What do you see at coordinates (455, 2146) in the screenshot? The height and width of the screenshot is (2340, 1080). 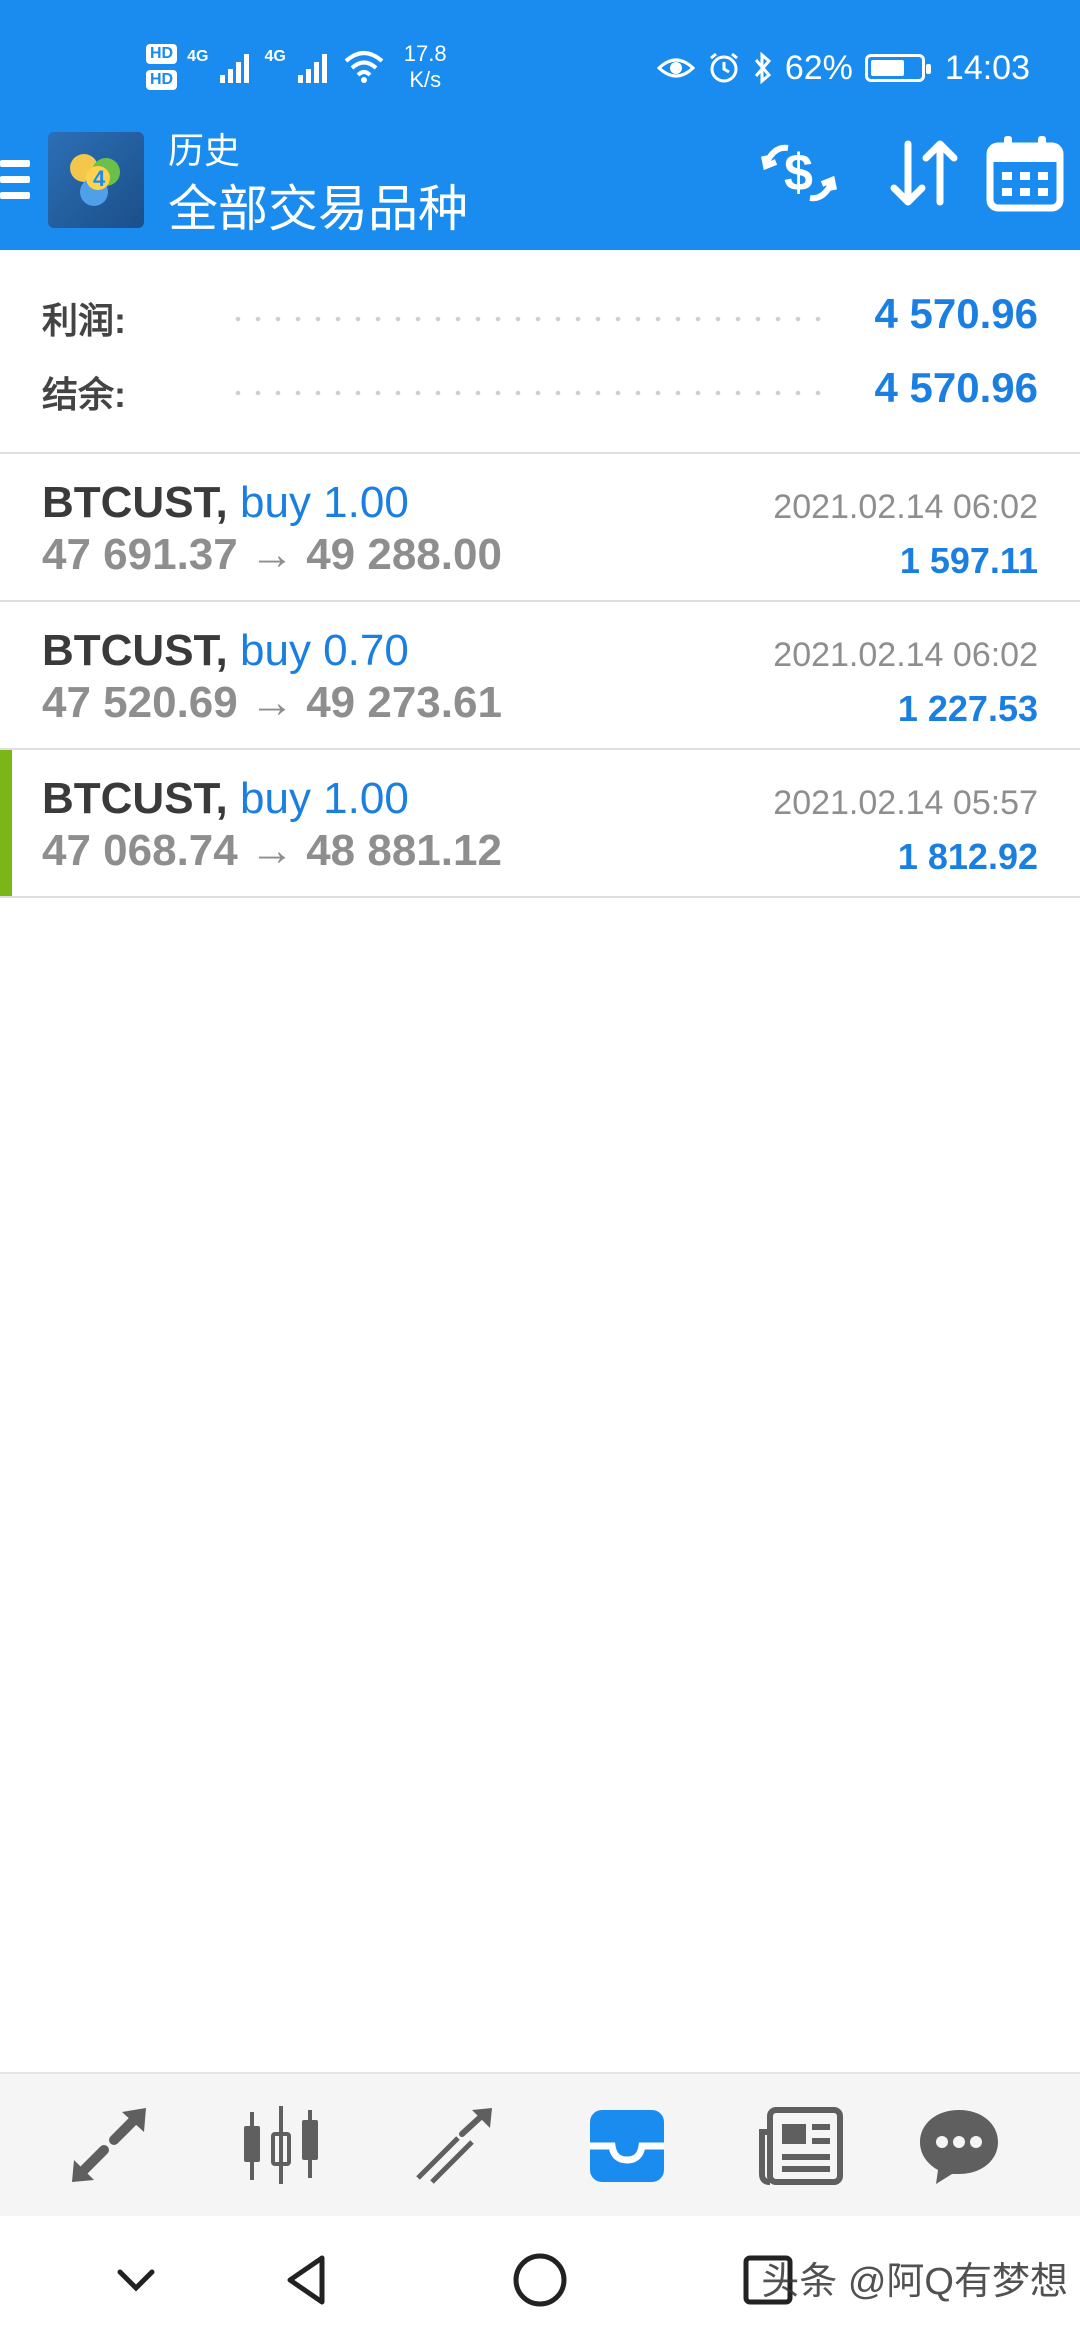 I see `trade-icon` at bounding box center [455, 2146].